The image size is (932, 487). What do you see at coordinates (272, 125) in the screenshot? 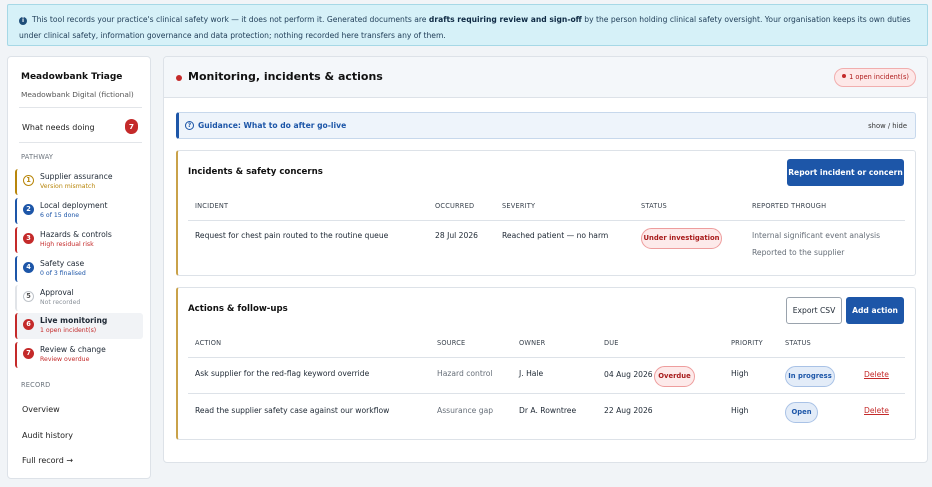
I see `guidance-title: Guidance: What to do after go-live` at bounding box center [272, 125].